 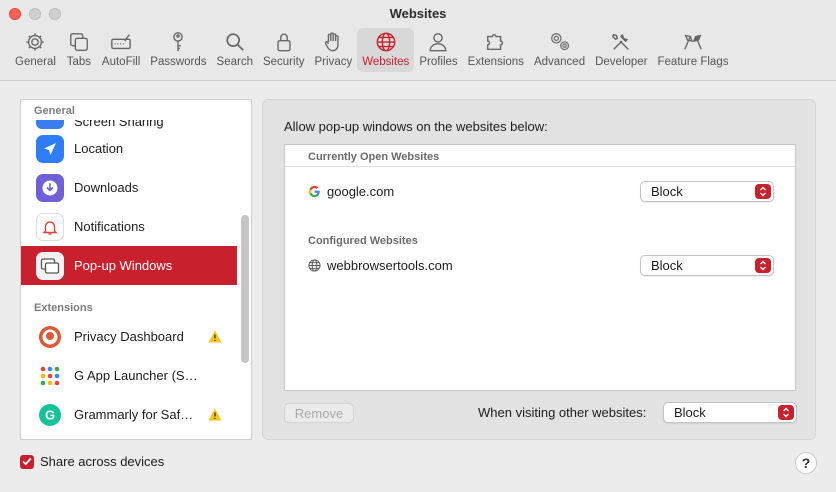 What do you see at coordinates (418, 13) in the screenshot?
I see `window-title: Websites` at bounding box center [418, 13].